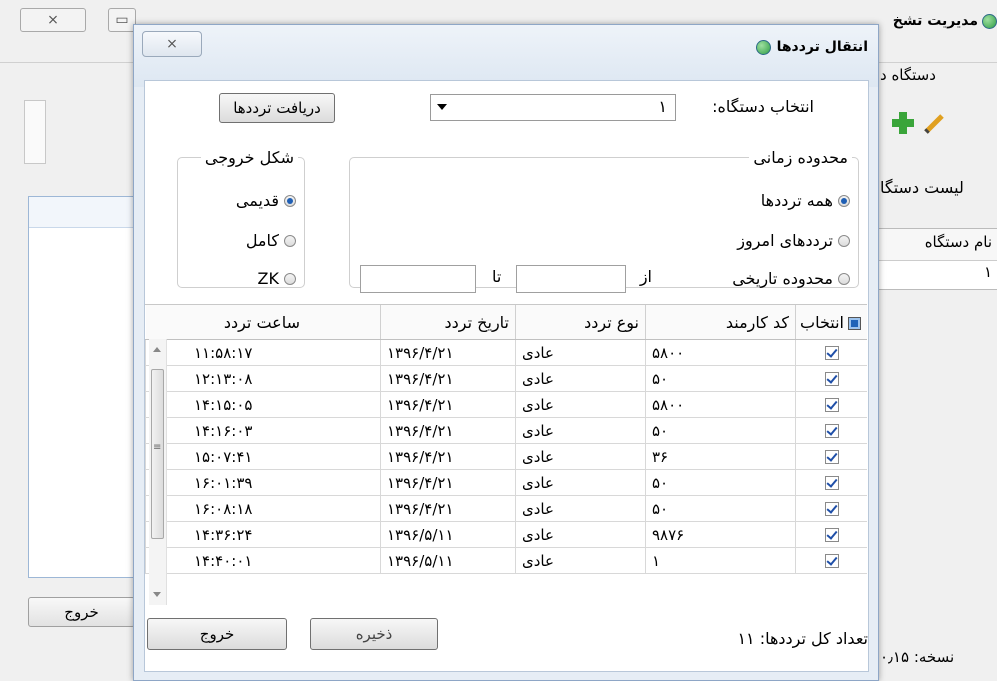 The width and height of the screenshot is (997, 681). What do you see at coordinates (938, 21) in the screenshot?
I see `bg-window-title: مدیریت تشخ` at bounding box center [938, 21].